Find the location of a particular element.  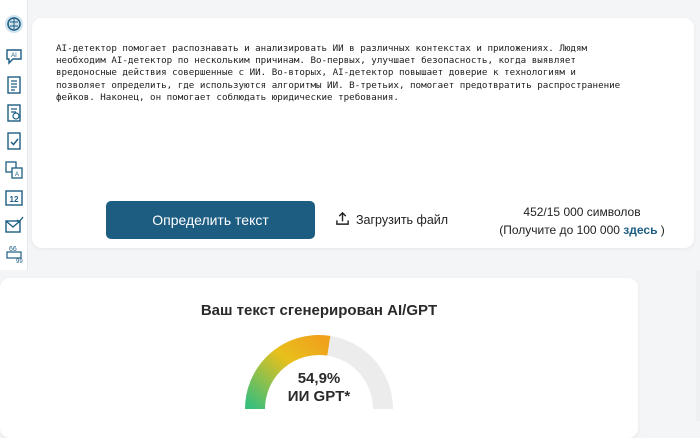

ai-percentage: 54,9% is located at coordinates (319, 378).